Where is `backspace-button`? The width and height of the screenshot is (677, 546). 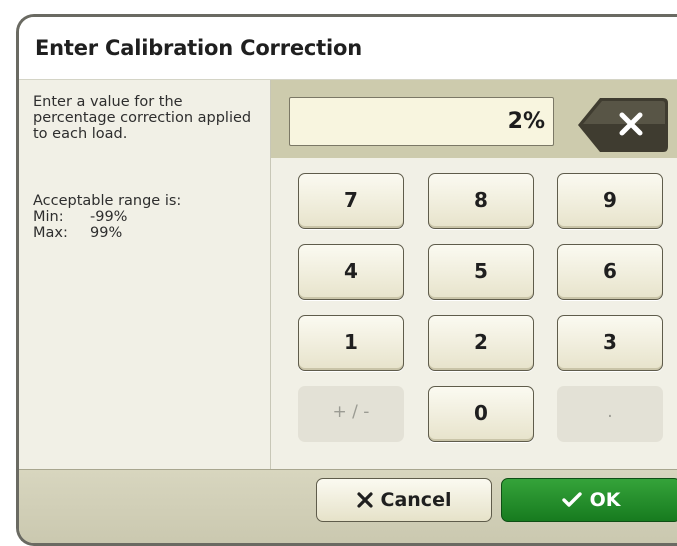
backspace-button is located at coordinates (623, 125).